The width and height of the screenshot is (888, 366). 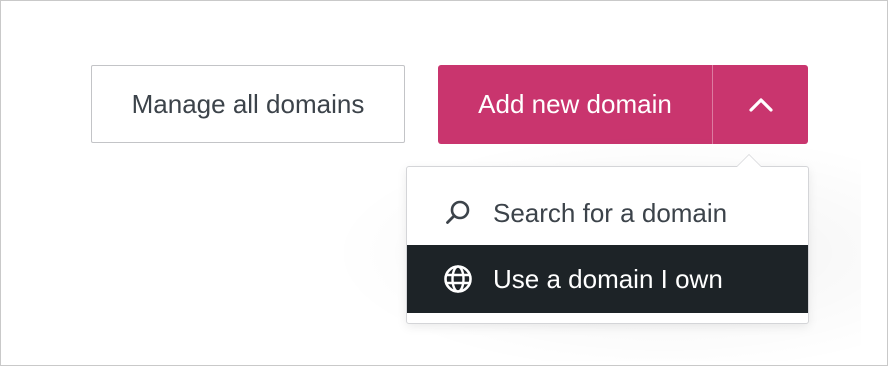 What do you see at coordinates (458, 279) in the screenshot?
I see `globe-icon` at bounding box center [458, 279].